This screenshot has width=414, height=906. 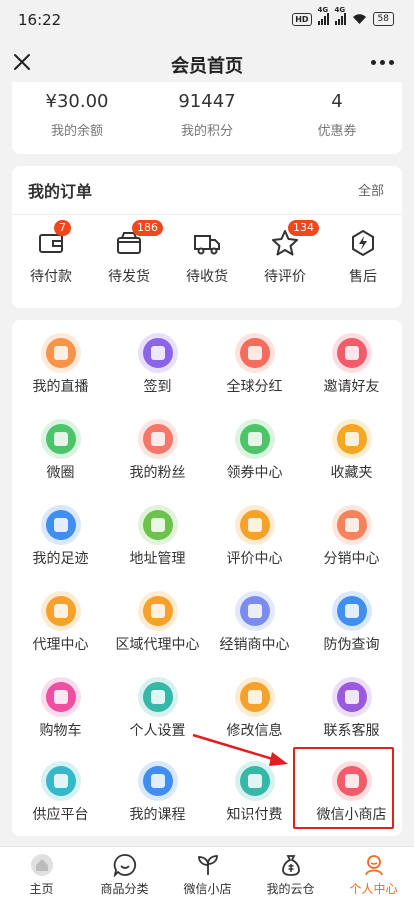 I want to click on gear-icon, so click(x=157, y=697).